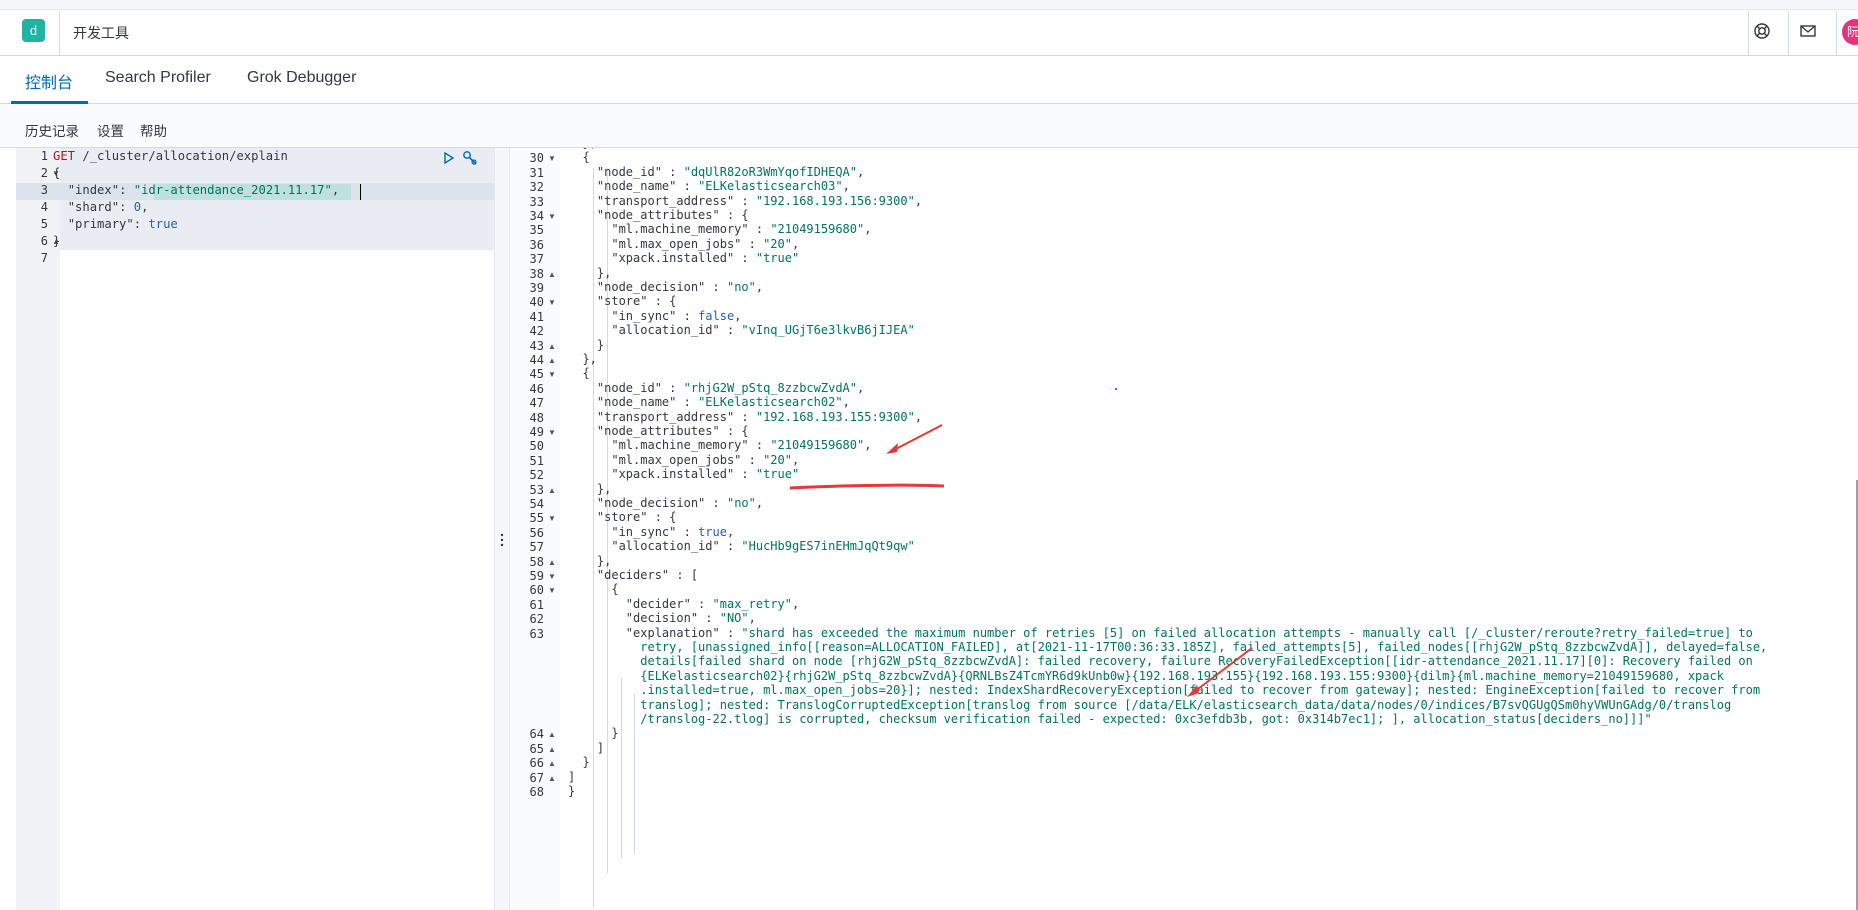  What do you see at coordinates (867, 486) in the screenshot?
I see `red-underline-annotation` at bounding box center [867, 486].